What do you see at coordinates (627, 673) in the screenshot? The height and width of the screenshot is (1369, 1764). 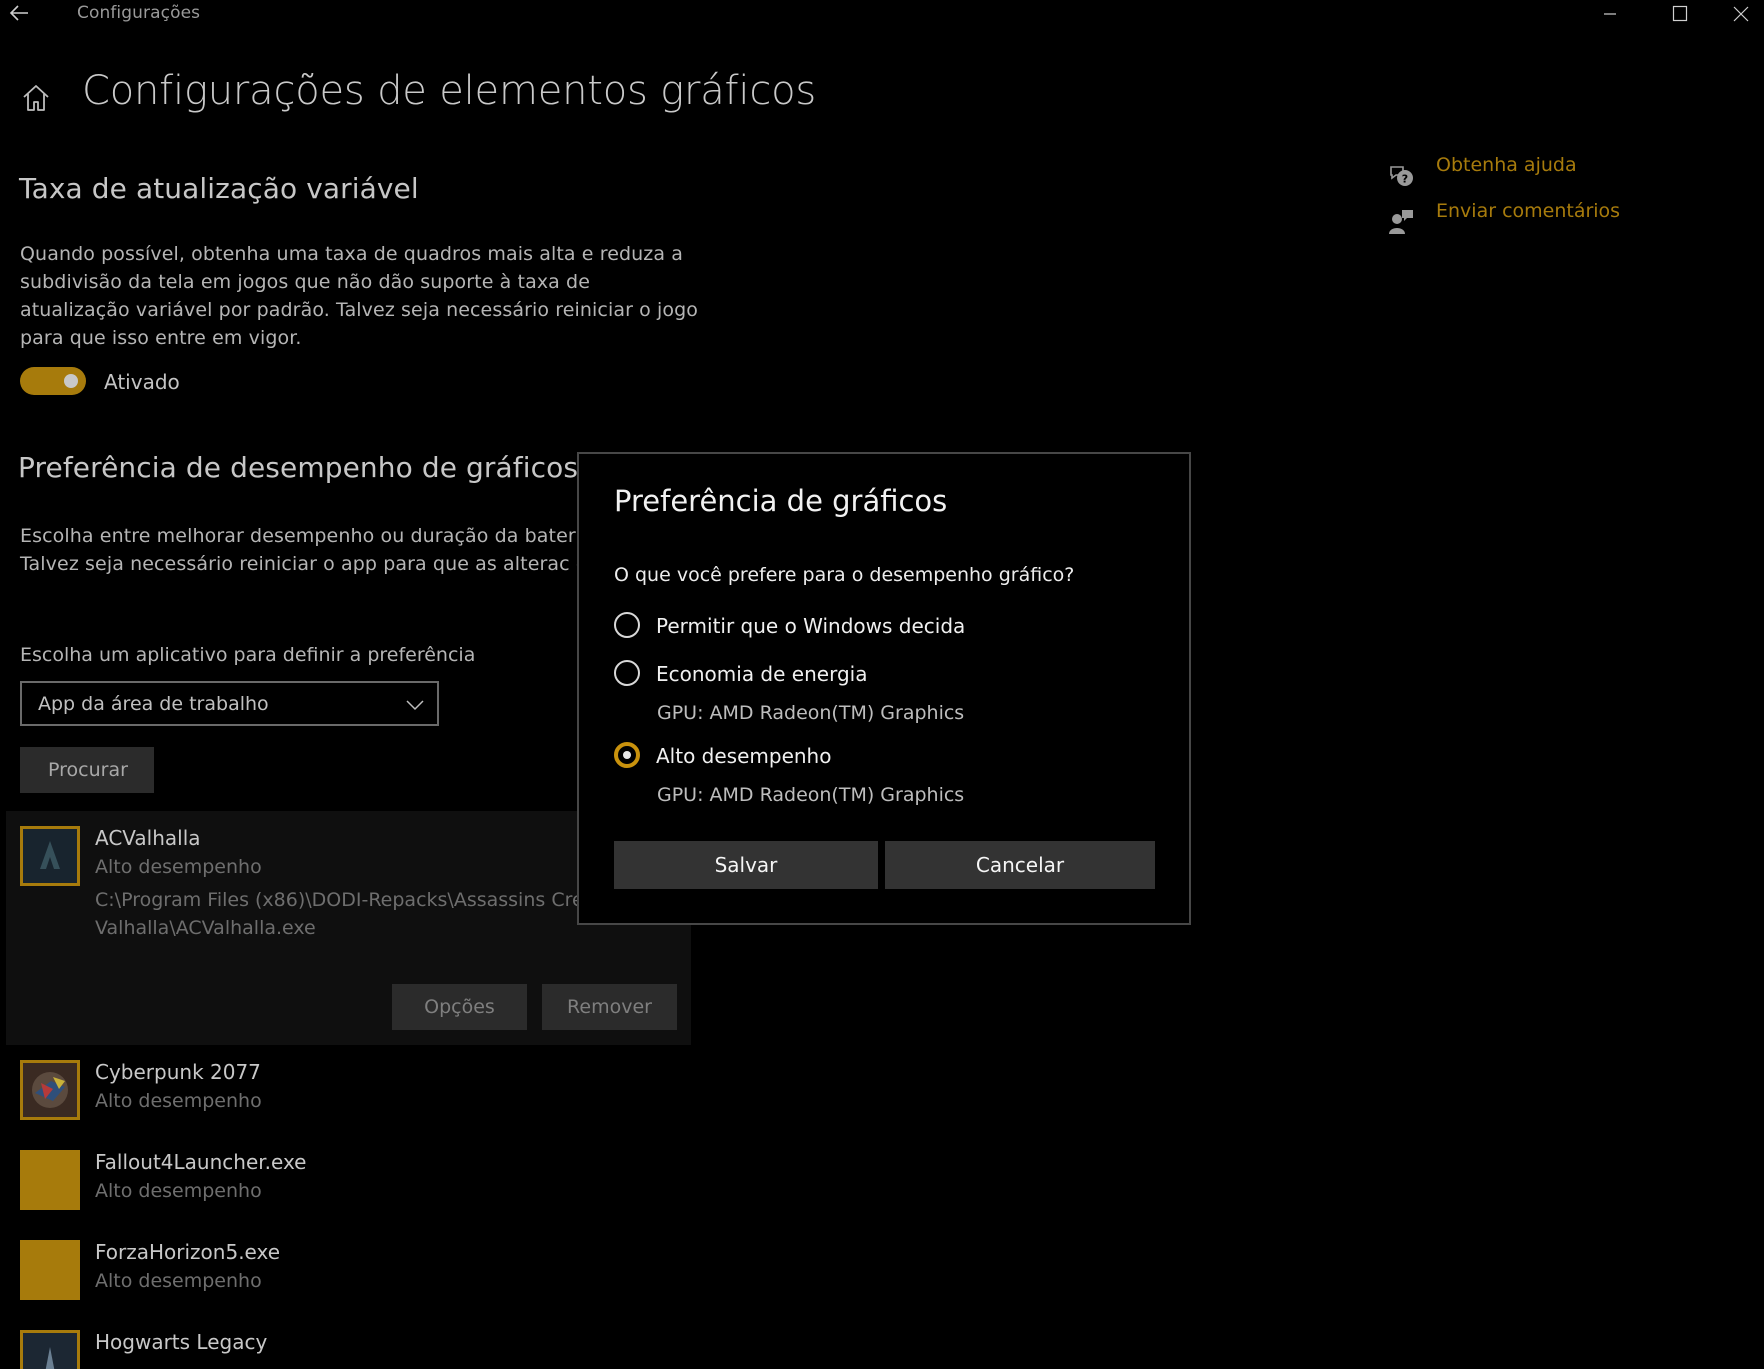 I see `radio-power-saving` at bounding box center [627, 673].